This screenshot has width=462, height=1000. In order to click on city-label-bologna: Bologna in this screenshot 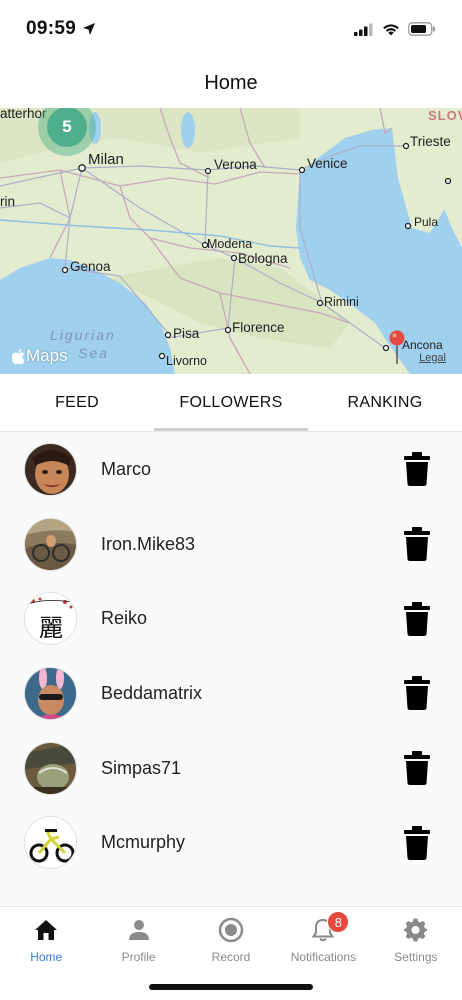, I will do `click(263, 258)`.